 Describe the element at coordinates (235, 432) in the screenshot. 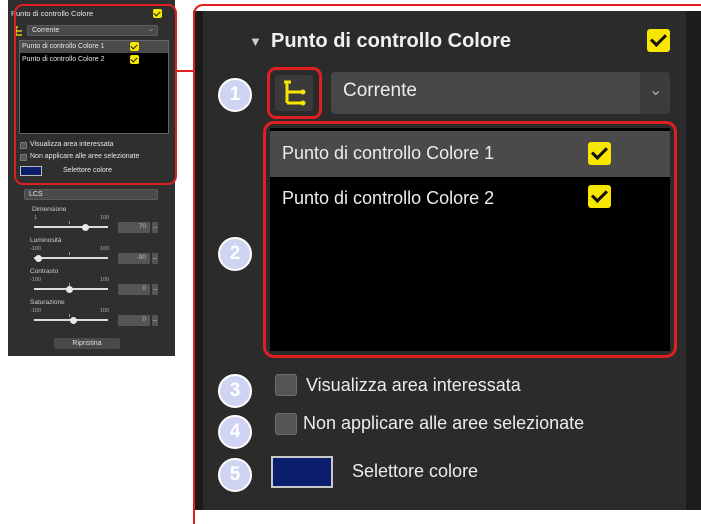

I see `callout-badge: 4` at that location.